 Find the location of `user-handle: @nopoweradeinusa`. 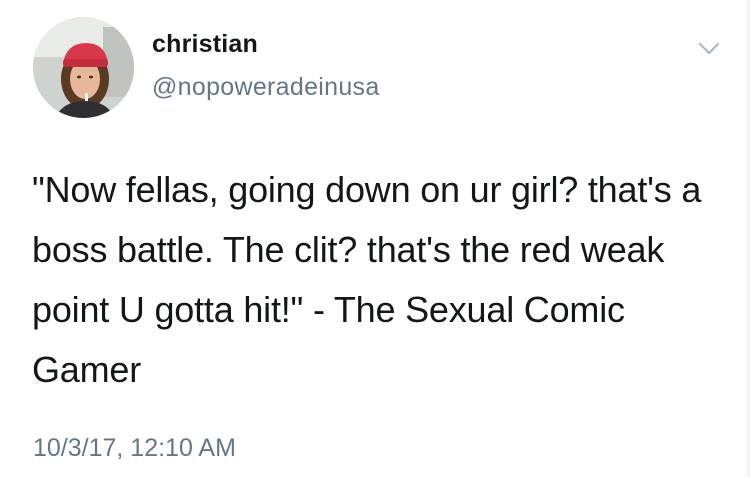

user-handle: @nopoweradeinusa is located at coordinates (266, 87).